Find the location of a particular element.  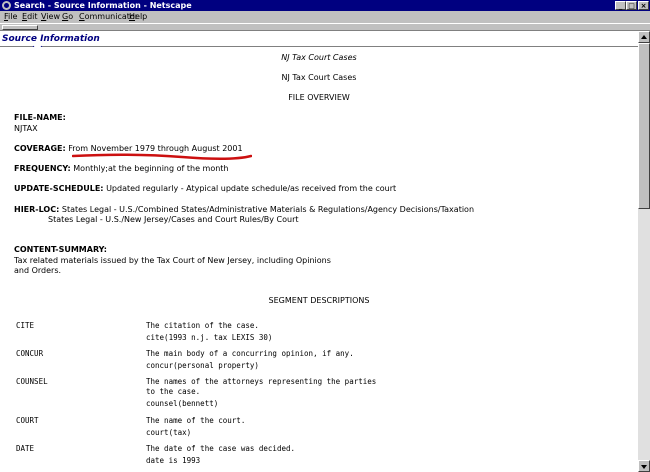

coverage-label: COVERAGE: is located at coordinates (40, 148).